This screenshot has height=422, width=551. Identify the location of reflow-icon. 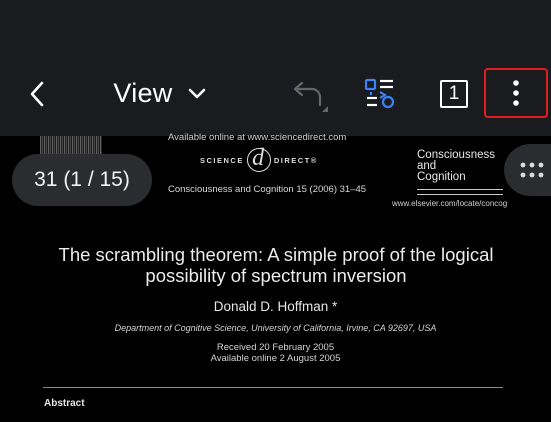
(379, 93).